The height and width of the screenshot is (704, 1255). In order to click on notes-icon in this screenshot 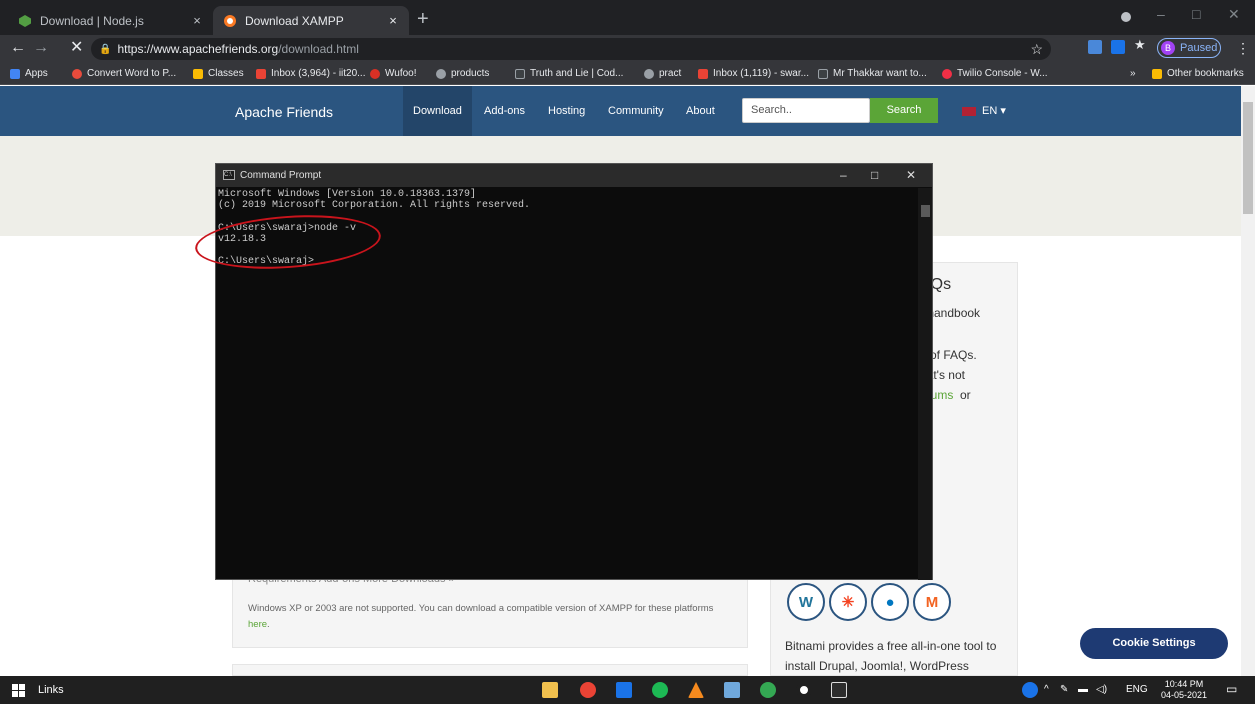, I will do `click(732, 690)`.